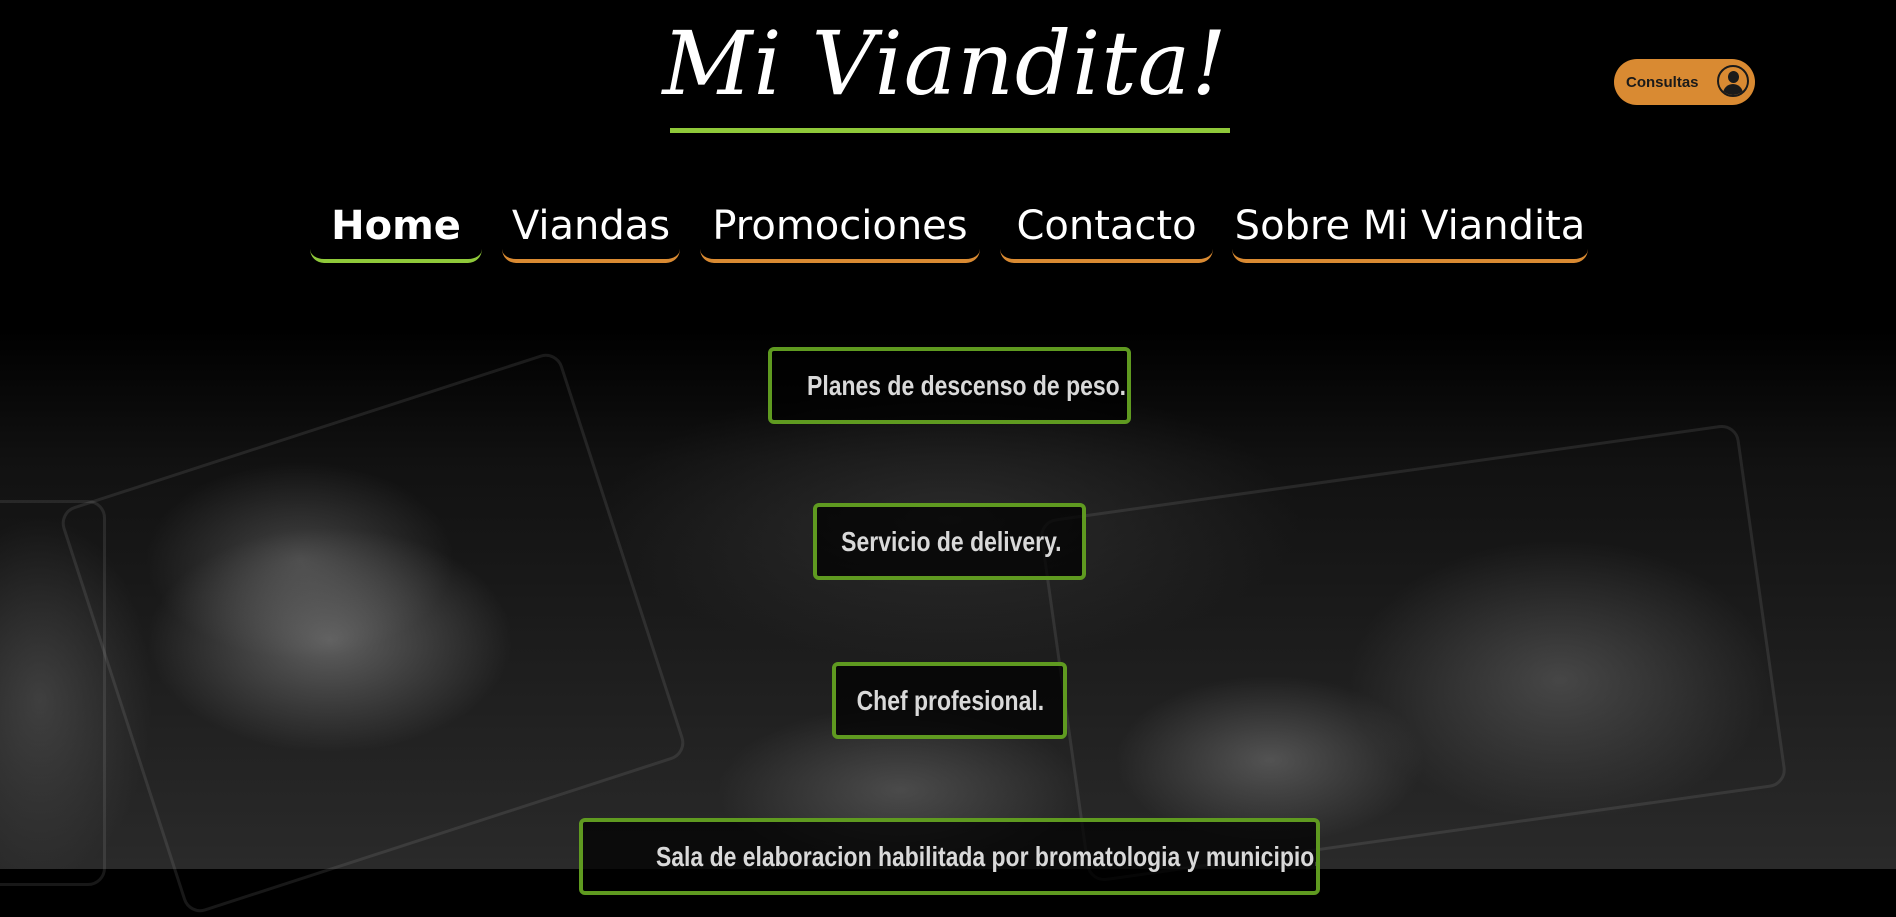  Describe the element at coordinates (53, 693) in the screenshot. I see `food-tray-shape` at that location.